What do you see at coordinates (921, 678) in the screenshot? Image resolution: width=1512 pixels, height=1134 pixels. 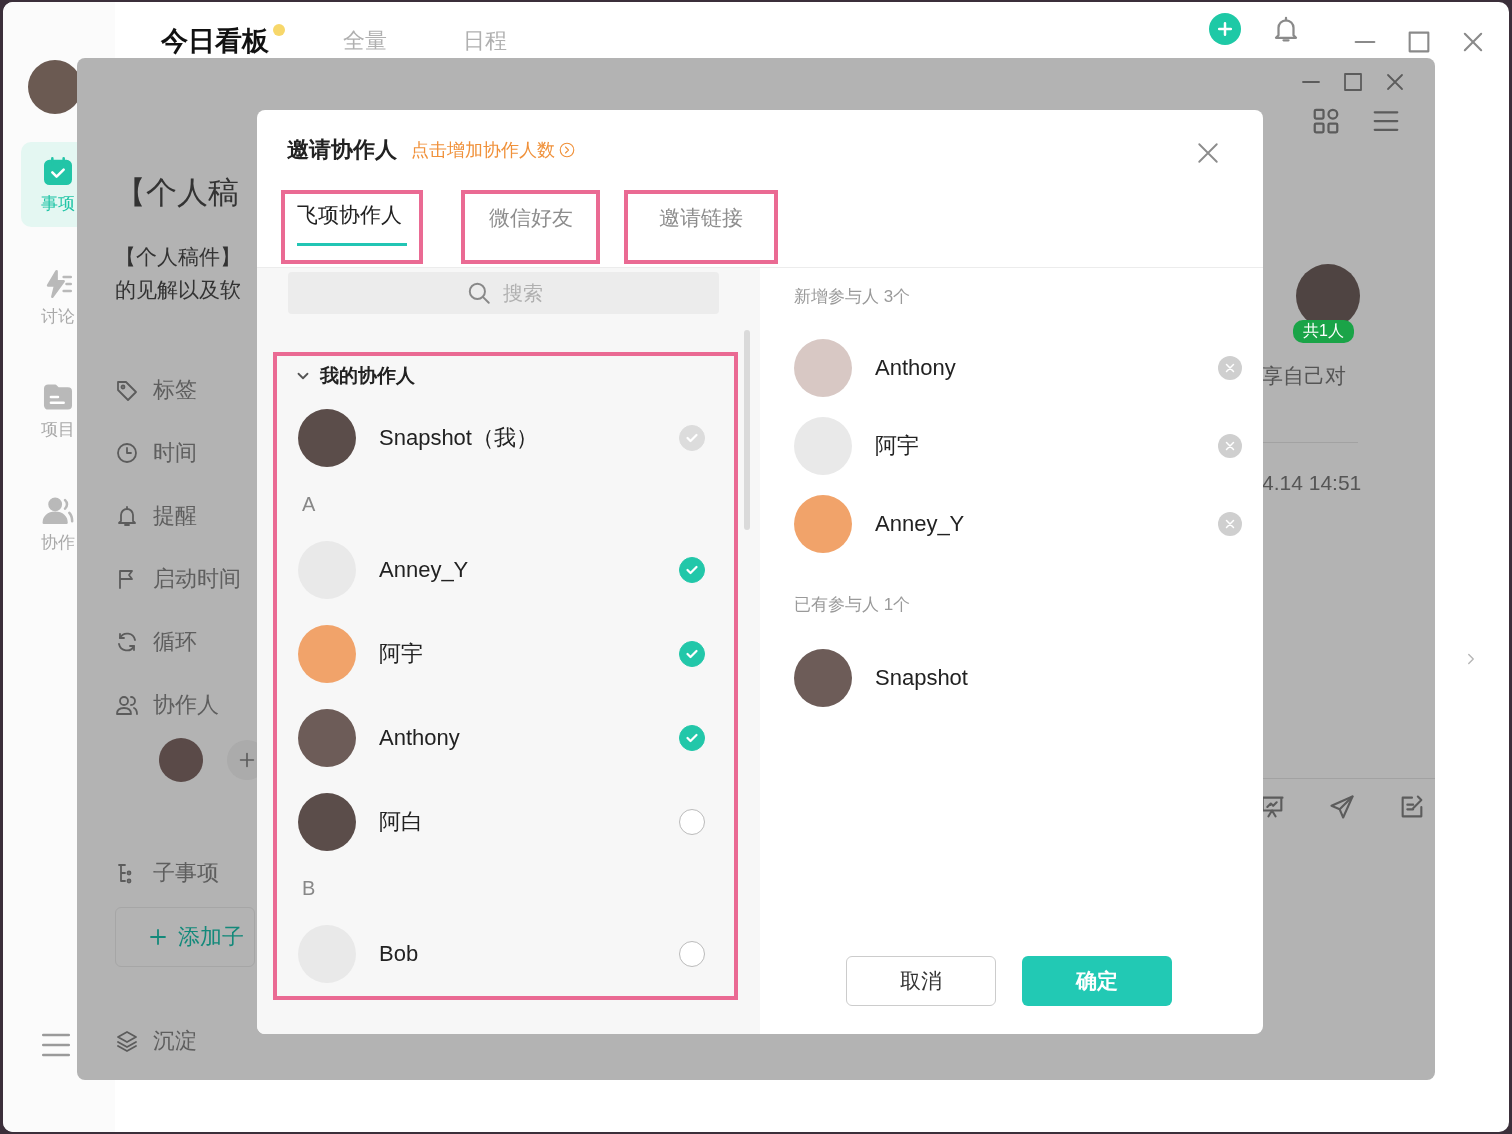 I see `participant-name: Snapshot` at bounding box center [921, 678].